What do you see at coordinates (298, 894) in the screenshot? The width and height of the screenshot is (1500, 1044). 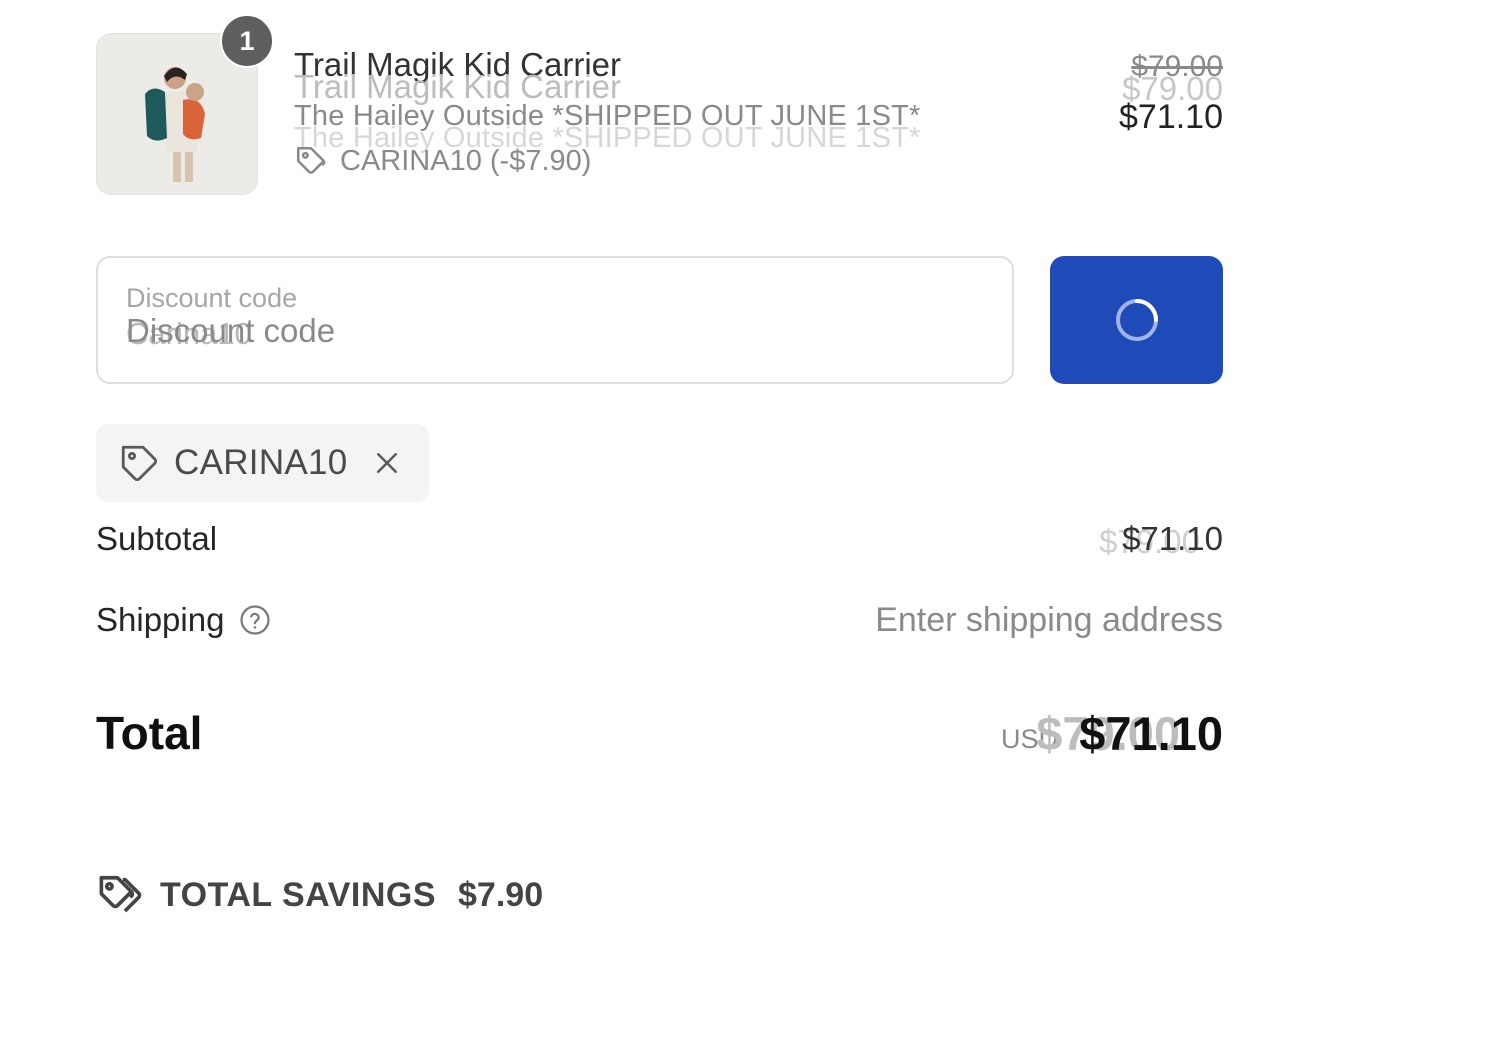 I see `total-savings-label: TOTAL SAVINGS` at bounding box center [298, 894].